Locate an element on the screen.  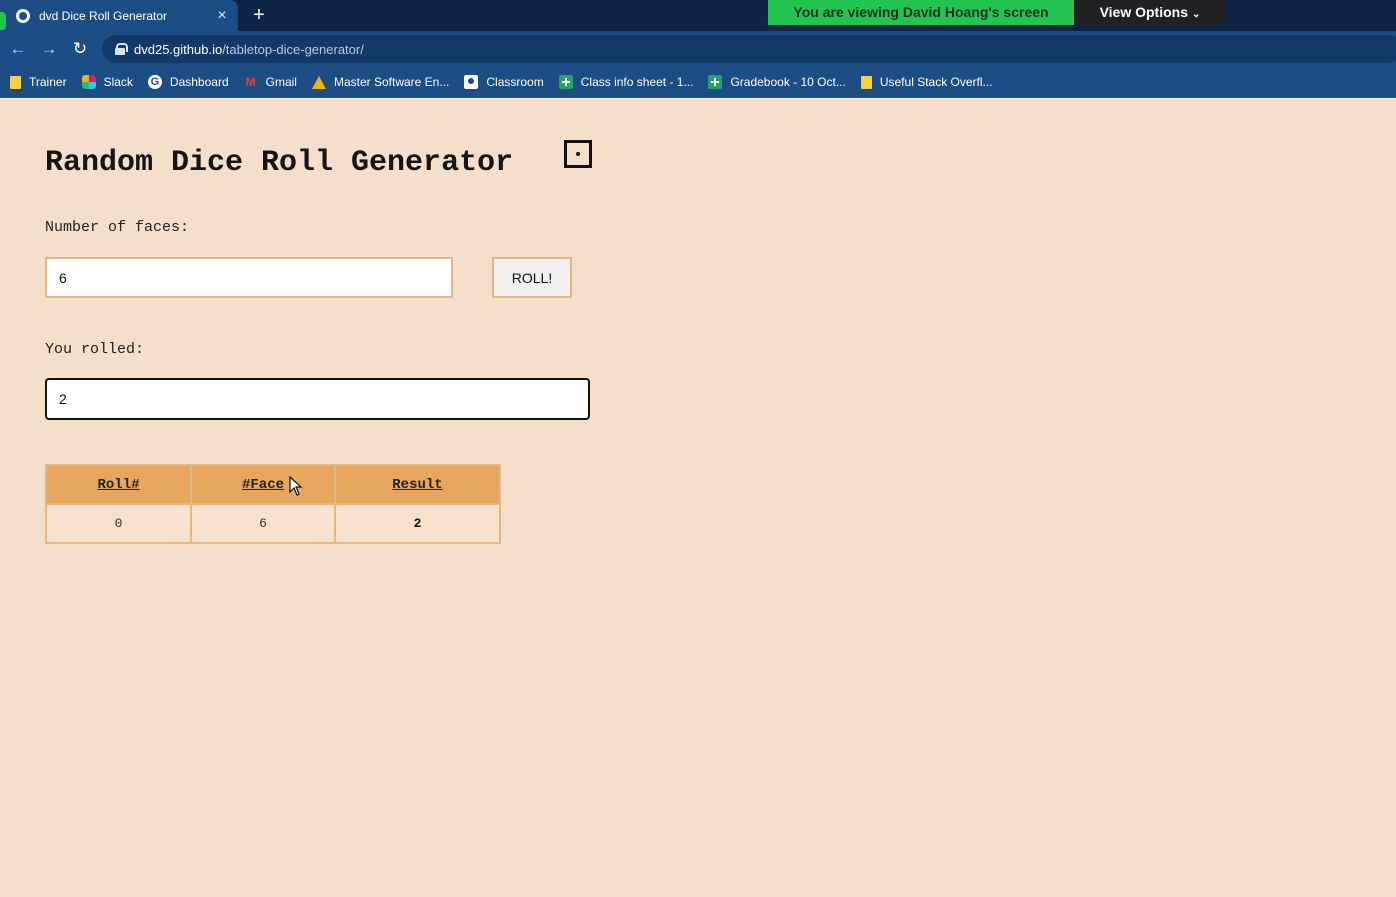
new-tab-button: + is located at coordinates (259, 15).